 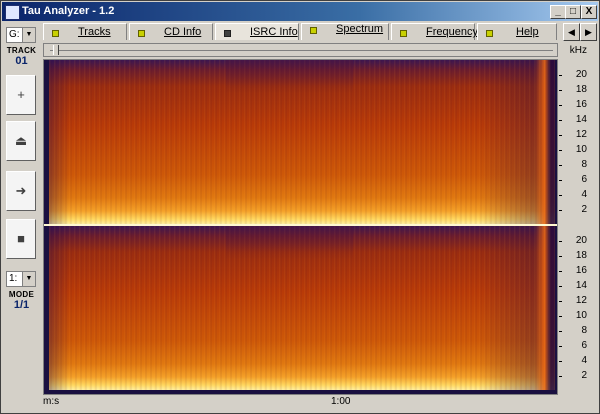 I want to click on tab-cd-info: CD Info, so click(x=171, y=31).